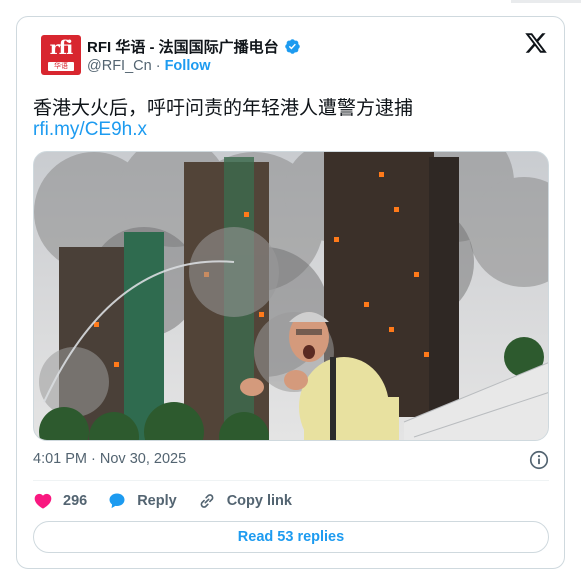 The height and width of the screenshot is (575, 581). Describe the element at coordinates (536, 43) in the screenshot. I see `x-logo-icon` at that location.